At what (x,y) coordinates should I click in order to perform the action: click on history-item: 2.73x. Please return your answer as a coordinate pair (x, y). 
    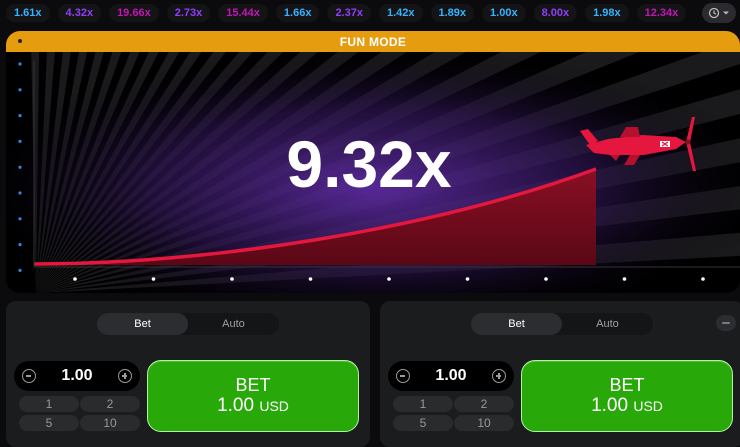
    Looking at the image, I should click on (188, 13).